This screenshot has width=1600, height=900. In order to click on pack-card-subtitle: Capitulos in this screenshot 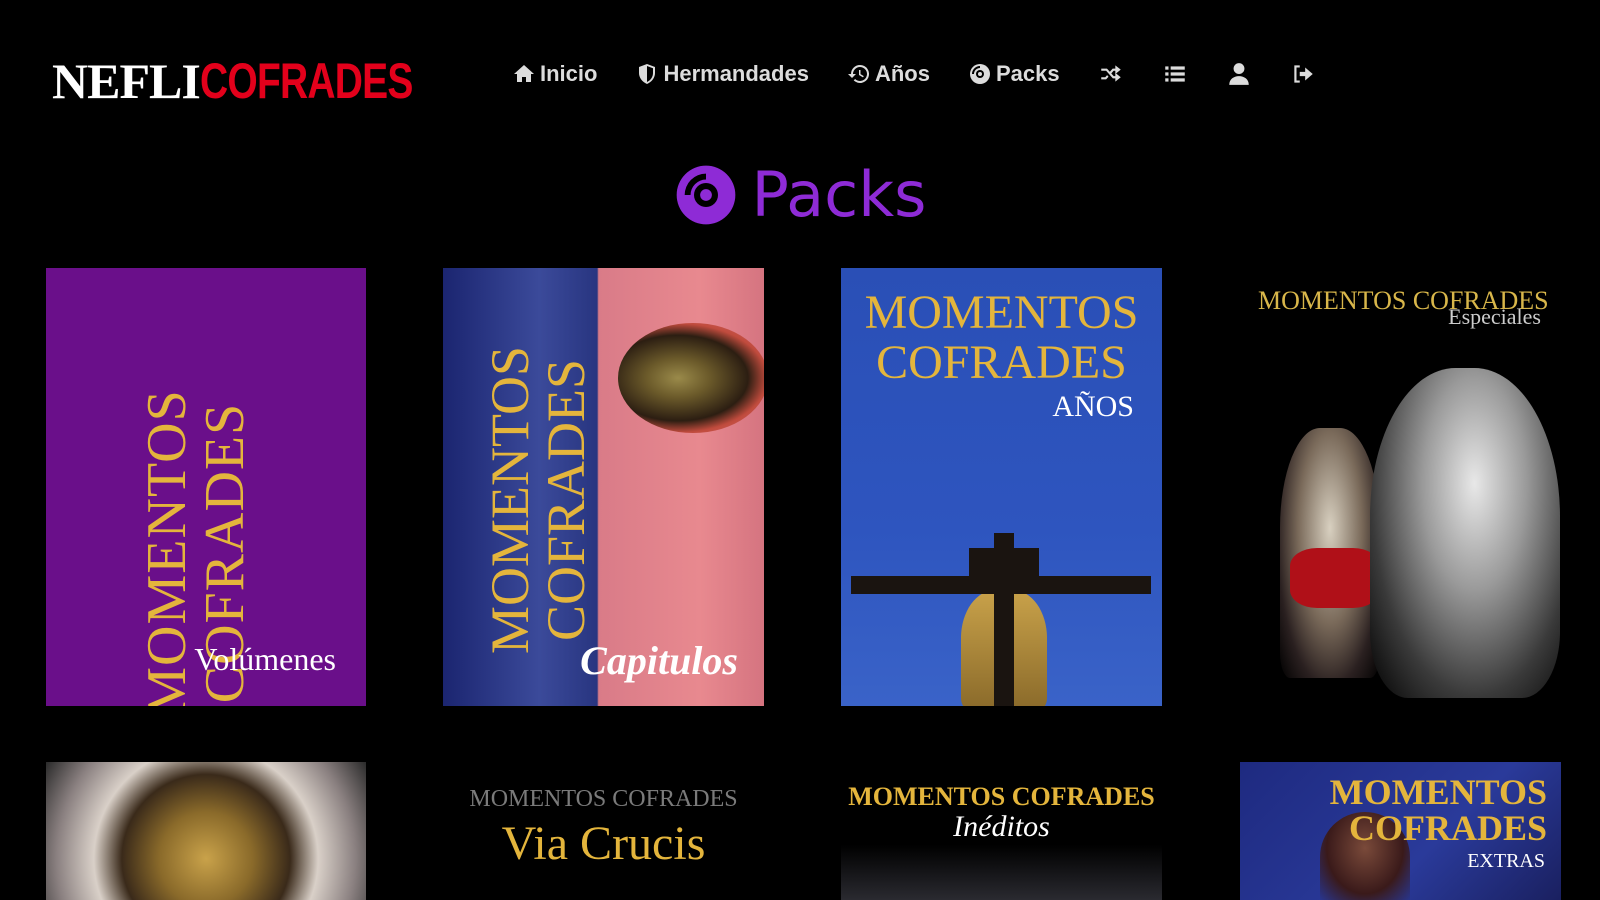, I will do `click(659, 660)`.